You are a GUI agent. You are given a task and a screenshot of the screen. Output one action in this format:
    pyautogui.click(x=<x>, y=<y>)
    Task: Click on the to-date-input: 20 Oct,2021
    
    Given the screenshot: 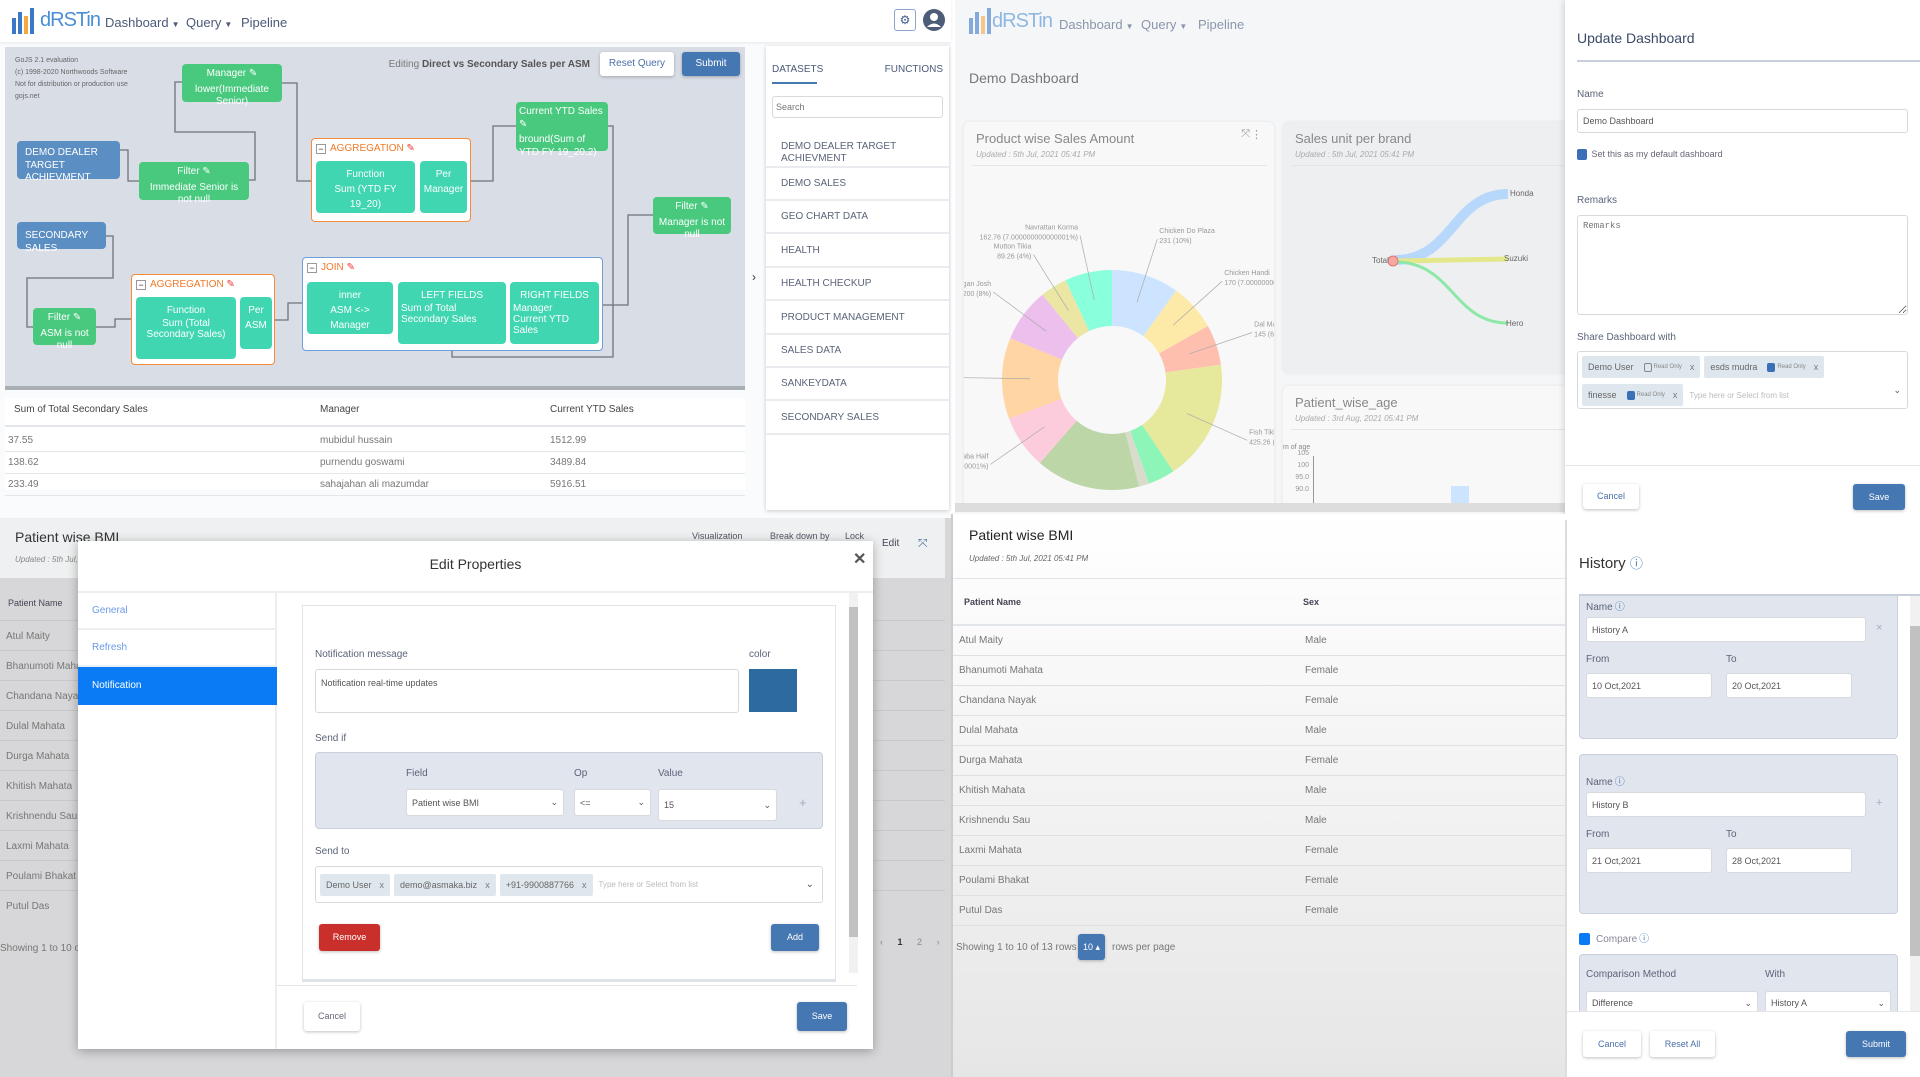 What is the action you would take?
    pyautogui.click(x=1789, y=685)
    